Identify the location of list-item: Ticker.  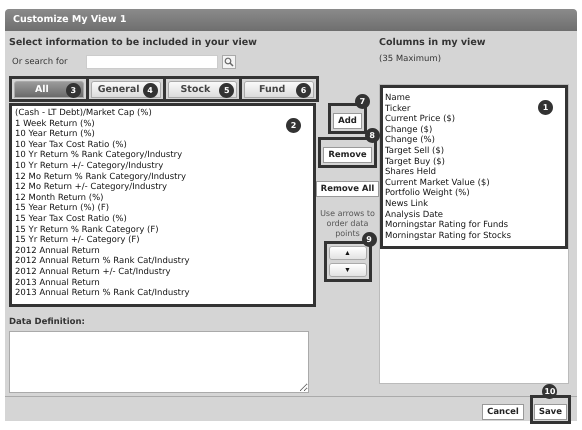
(397, 109).